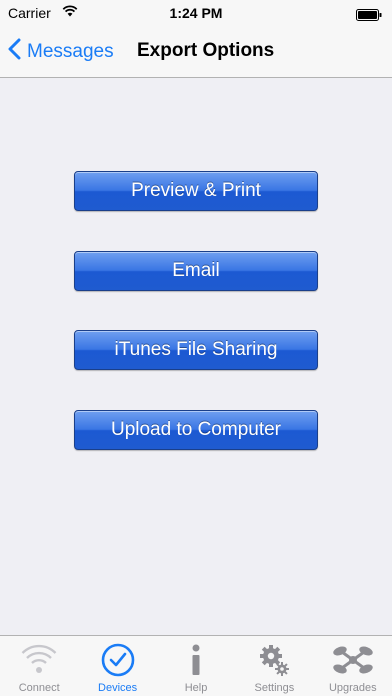 The height and width of the screenshot is (696, 392). Describe the element at coordinates (196, 688) in the screenshot. I see `tab-label: Help` at that location.